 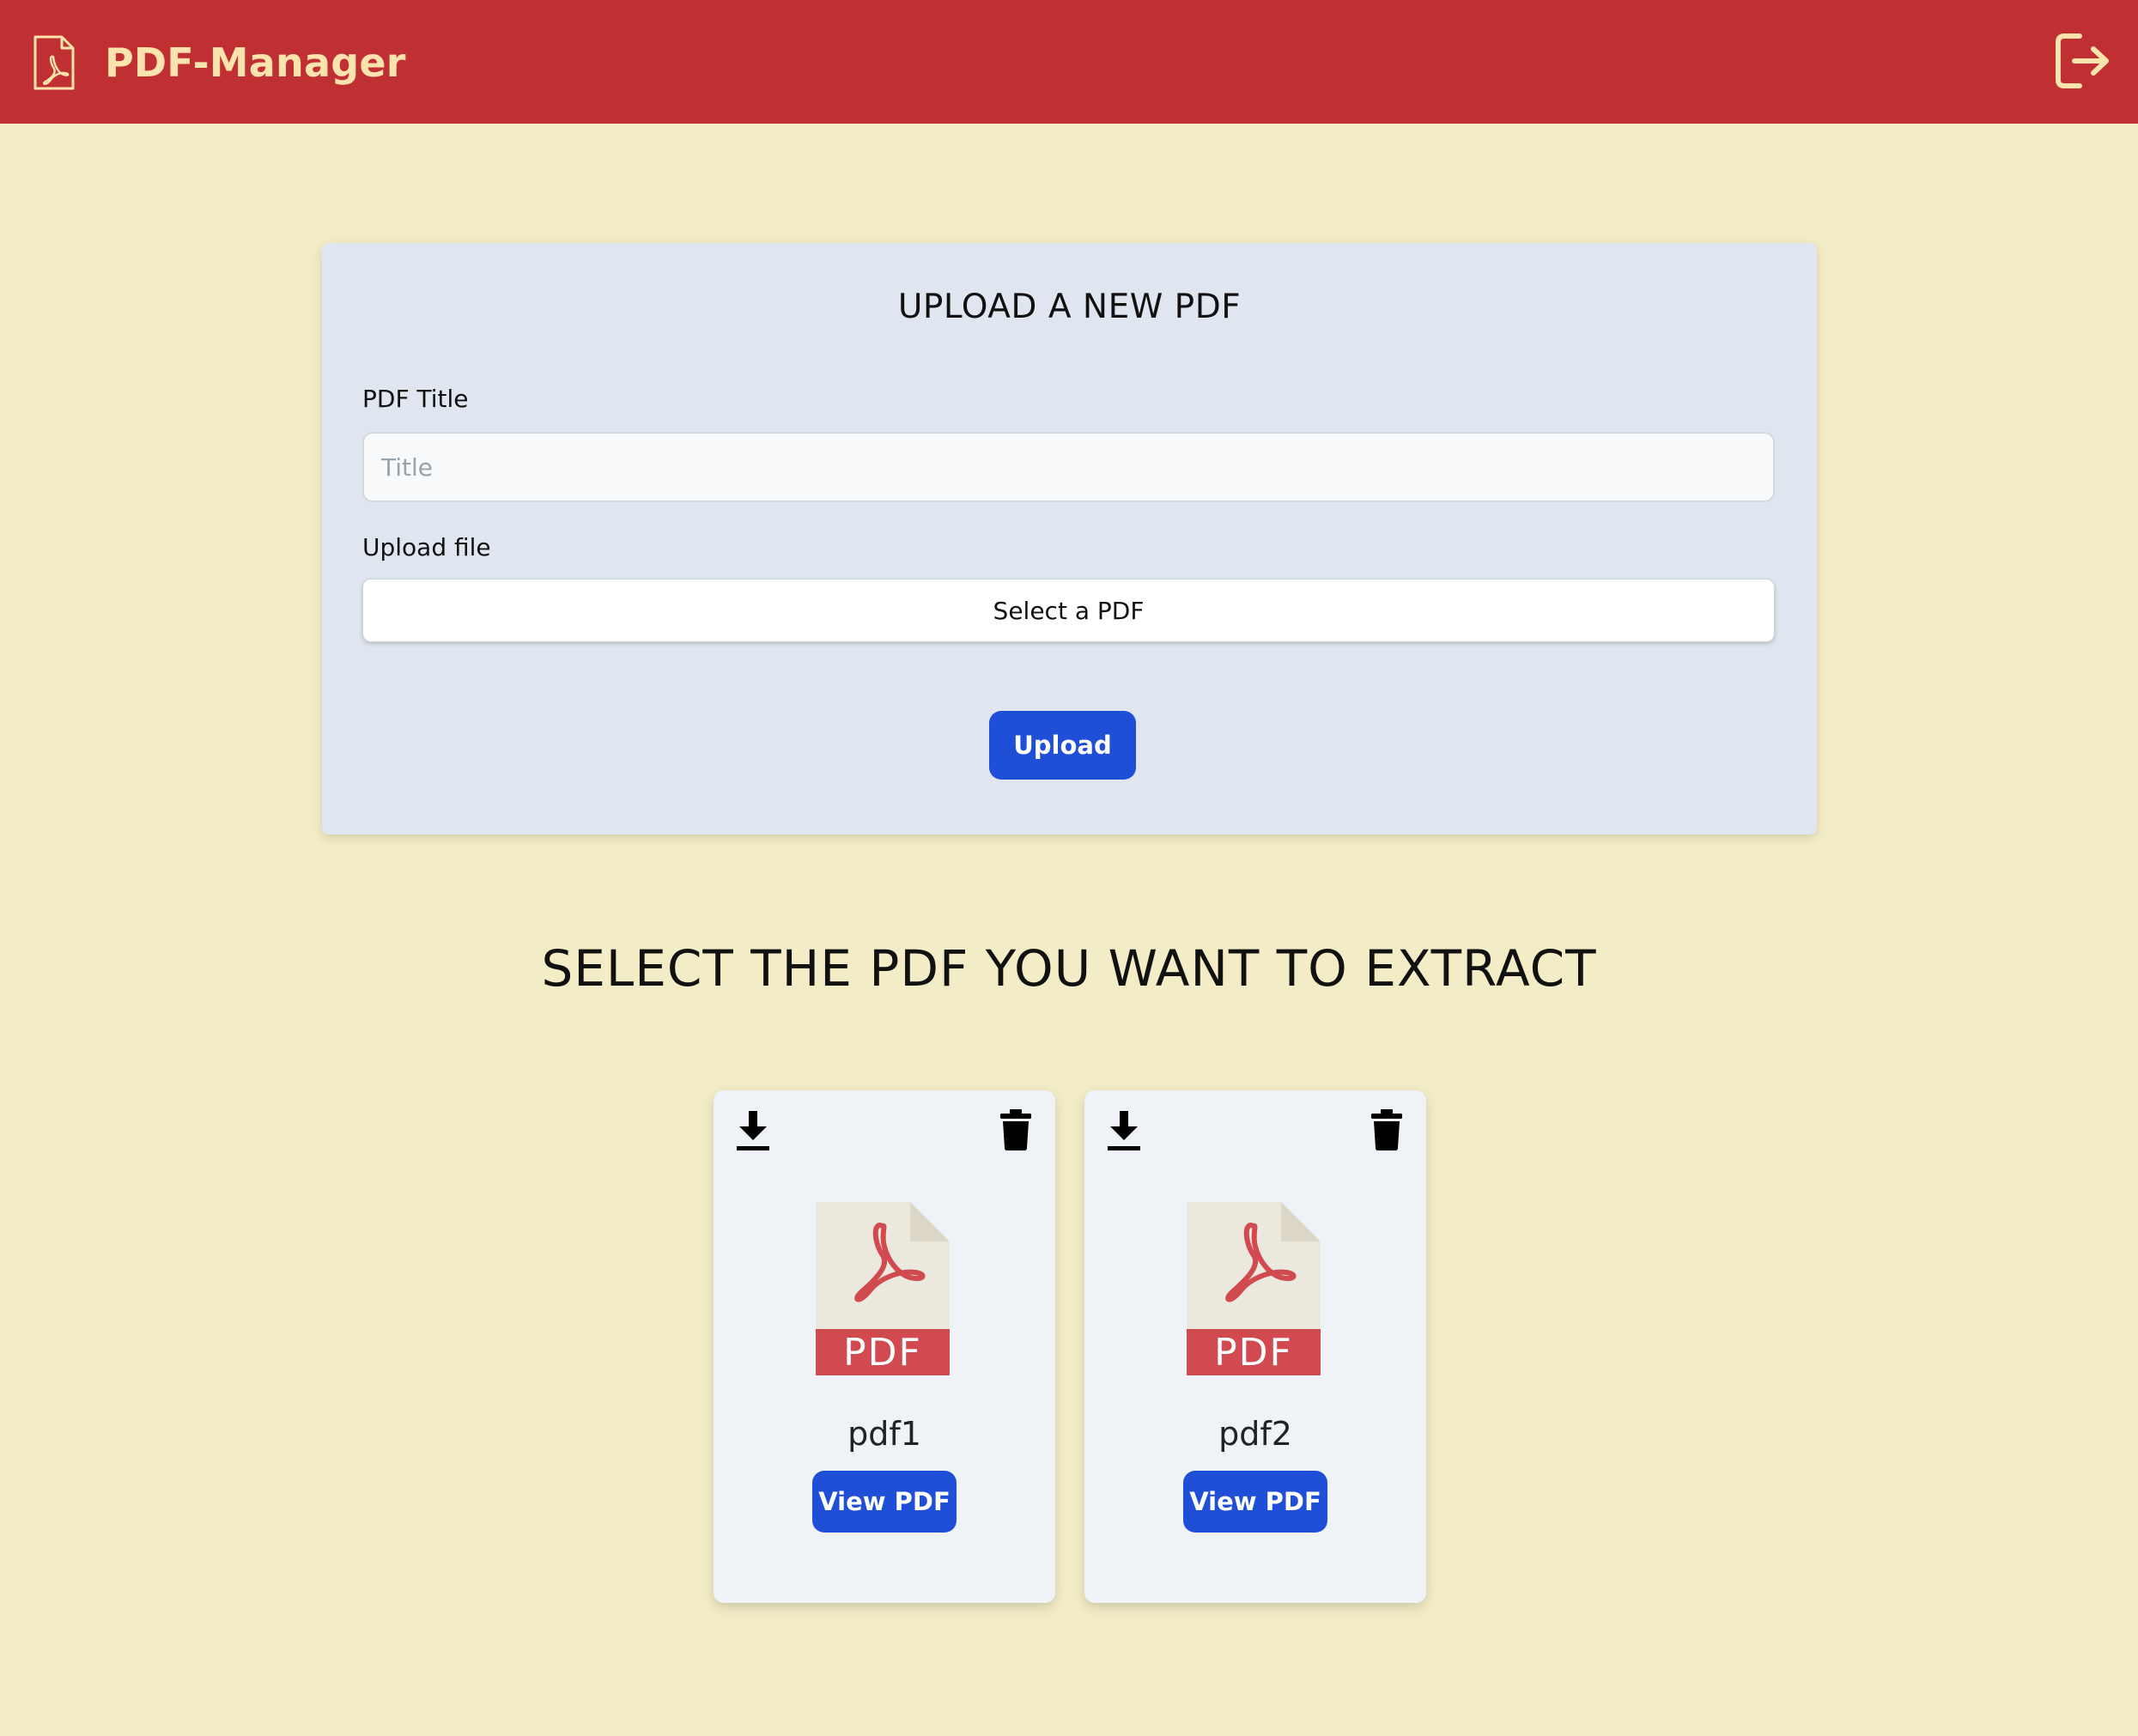 I want to click on select-pdf-label: Select a PDF, so click(x=1069, y=610).